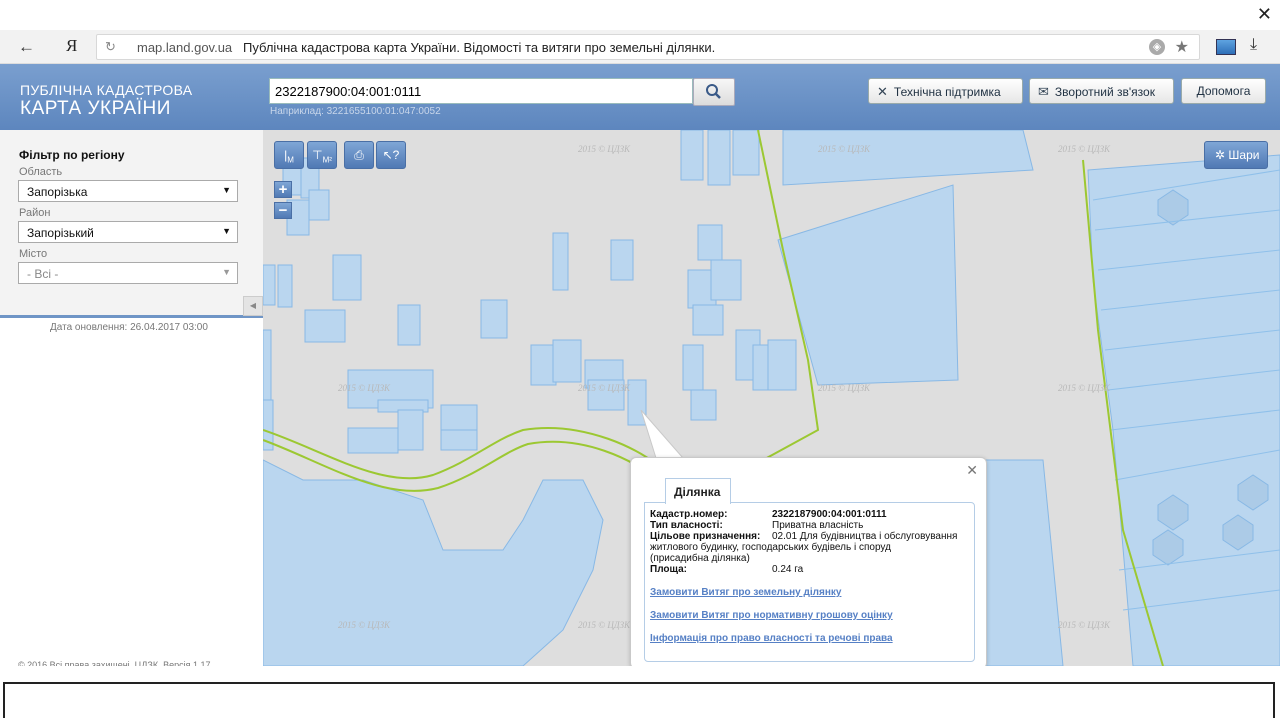  Describe the element at coordinates (128, 273) in the screenshot. I see `city-select: - Всі - ▼` at that location.